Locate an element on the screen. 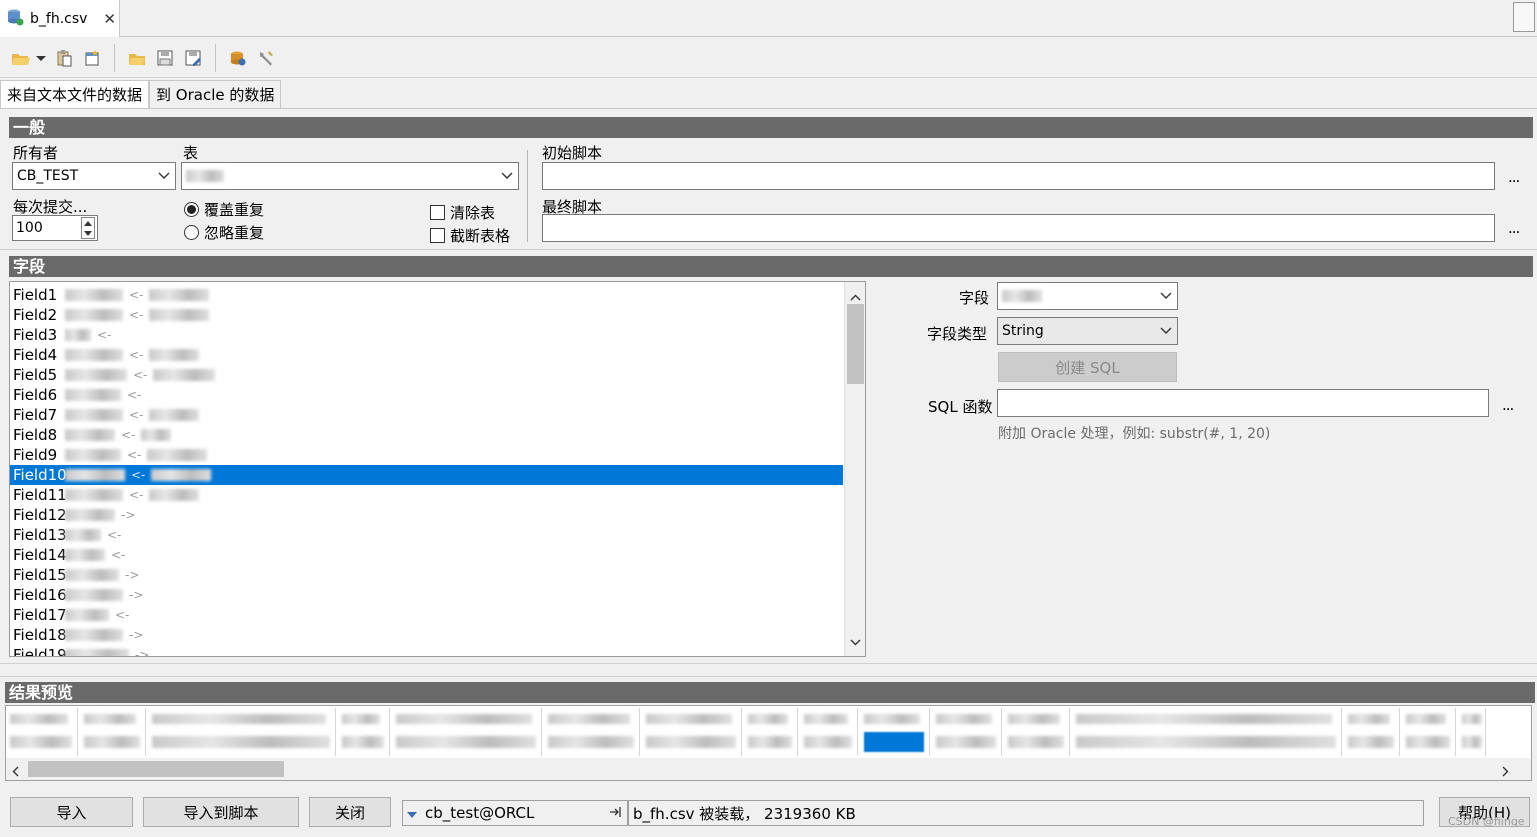 Image resolution: width=1537 pixels, height=837 pixels. radio-overwrite: 覆盖重复 is located at coordinates (224, 209).